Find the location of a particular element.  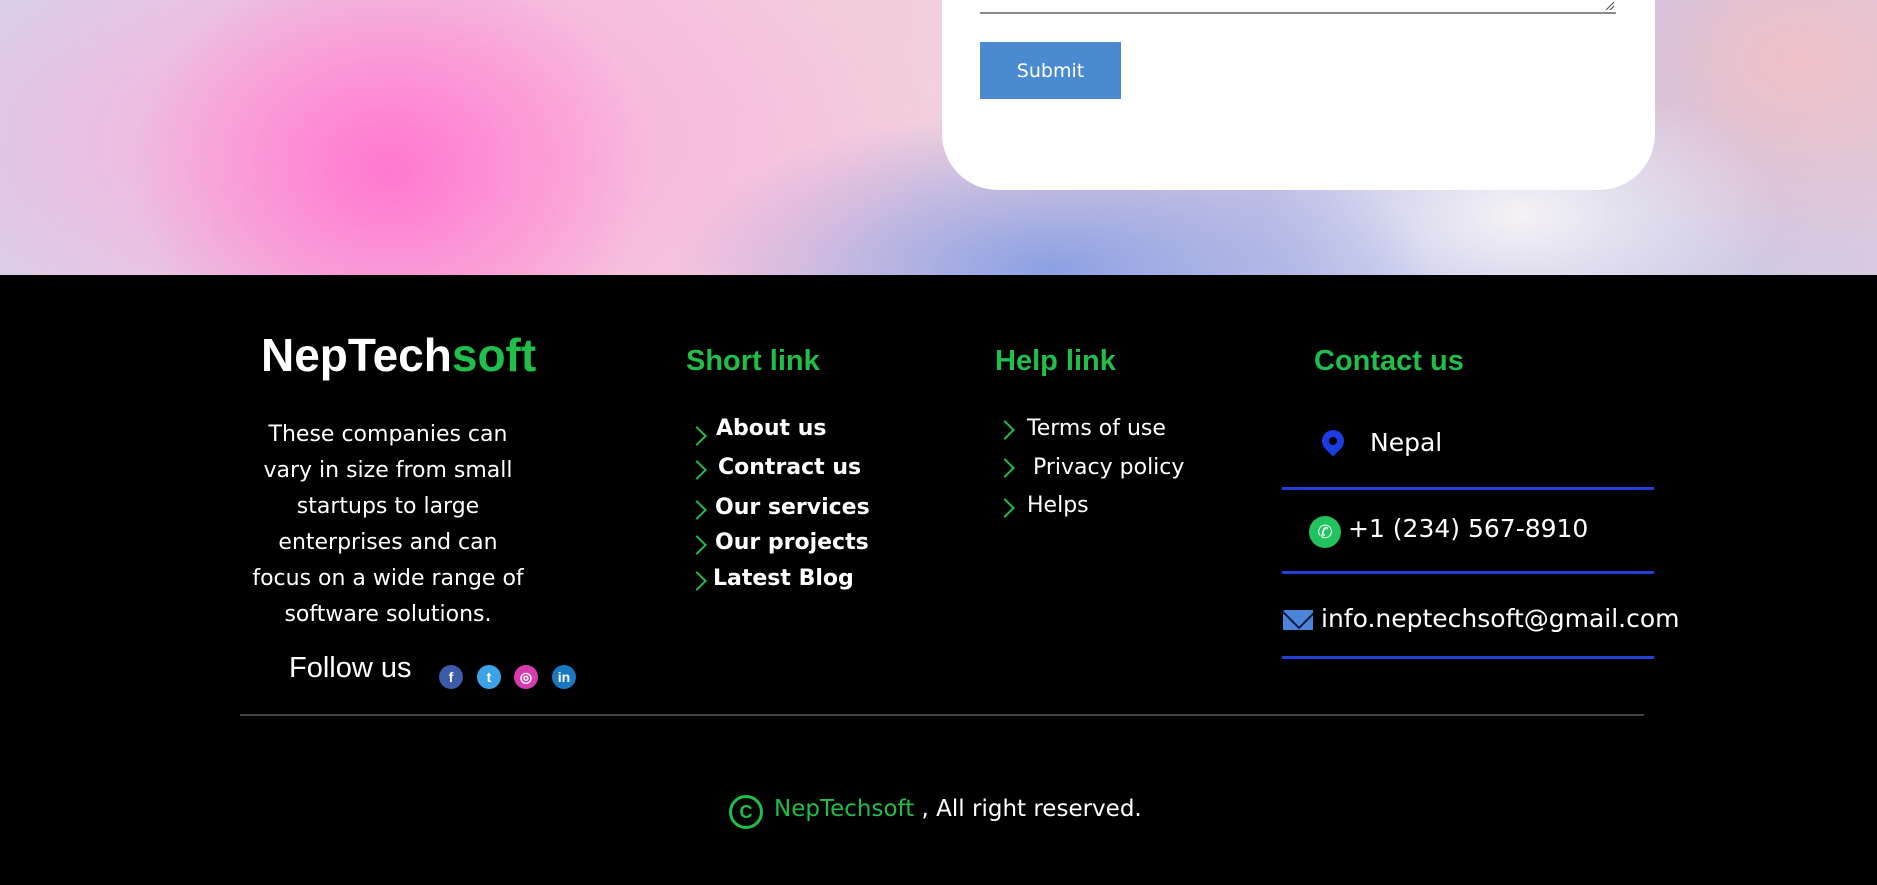

contact-us-heading: Contact us is located at coordinates (1389, 361).